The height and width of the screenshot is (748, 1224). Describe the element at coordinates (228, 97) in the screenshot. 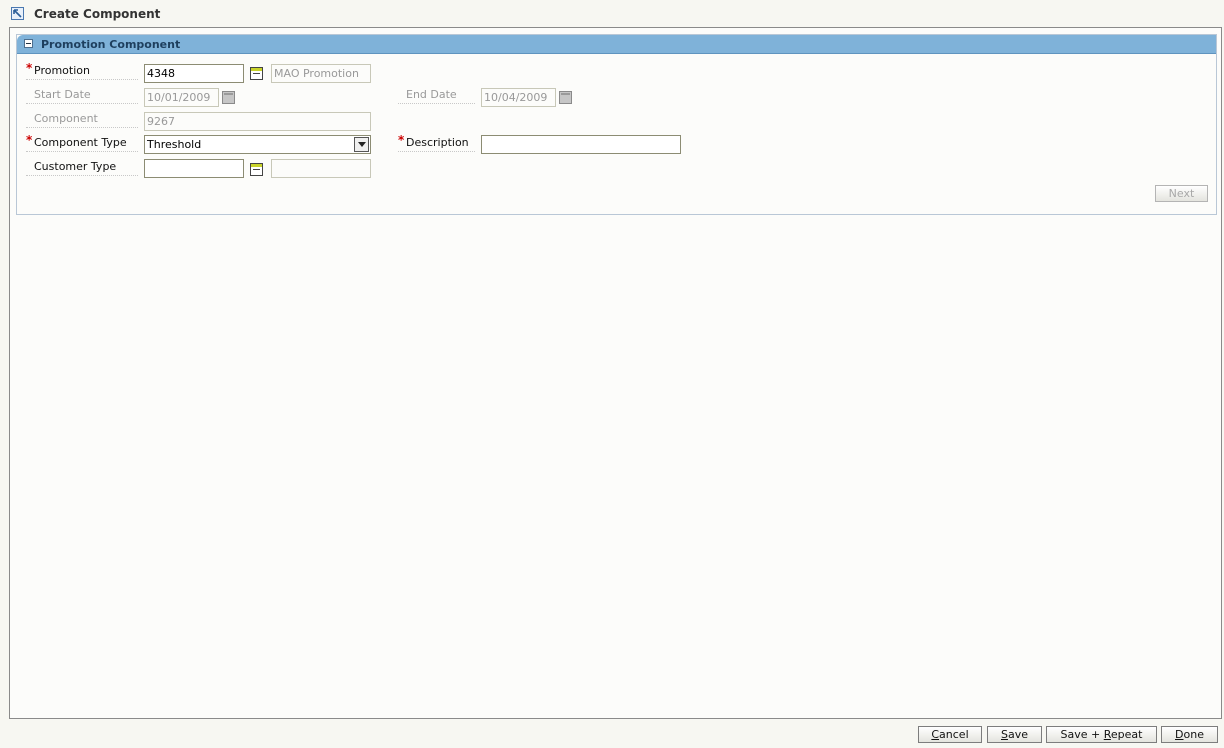

I see `start-date-calendar-icon` at that location.